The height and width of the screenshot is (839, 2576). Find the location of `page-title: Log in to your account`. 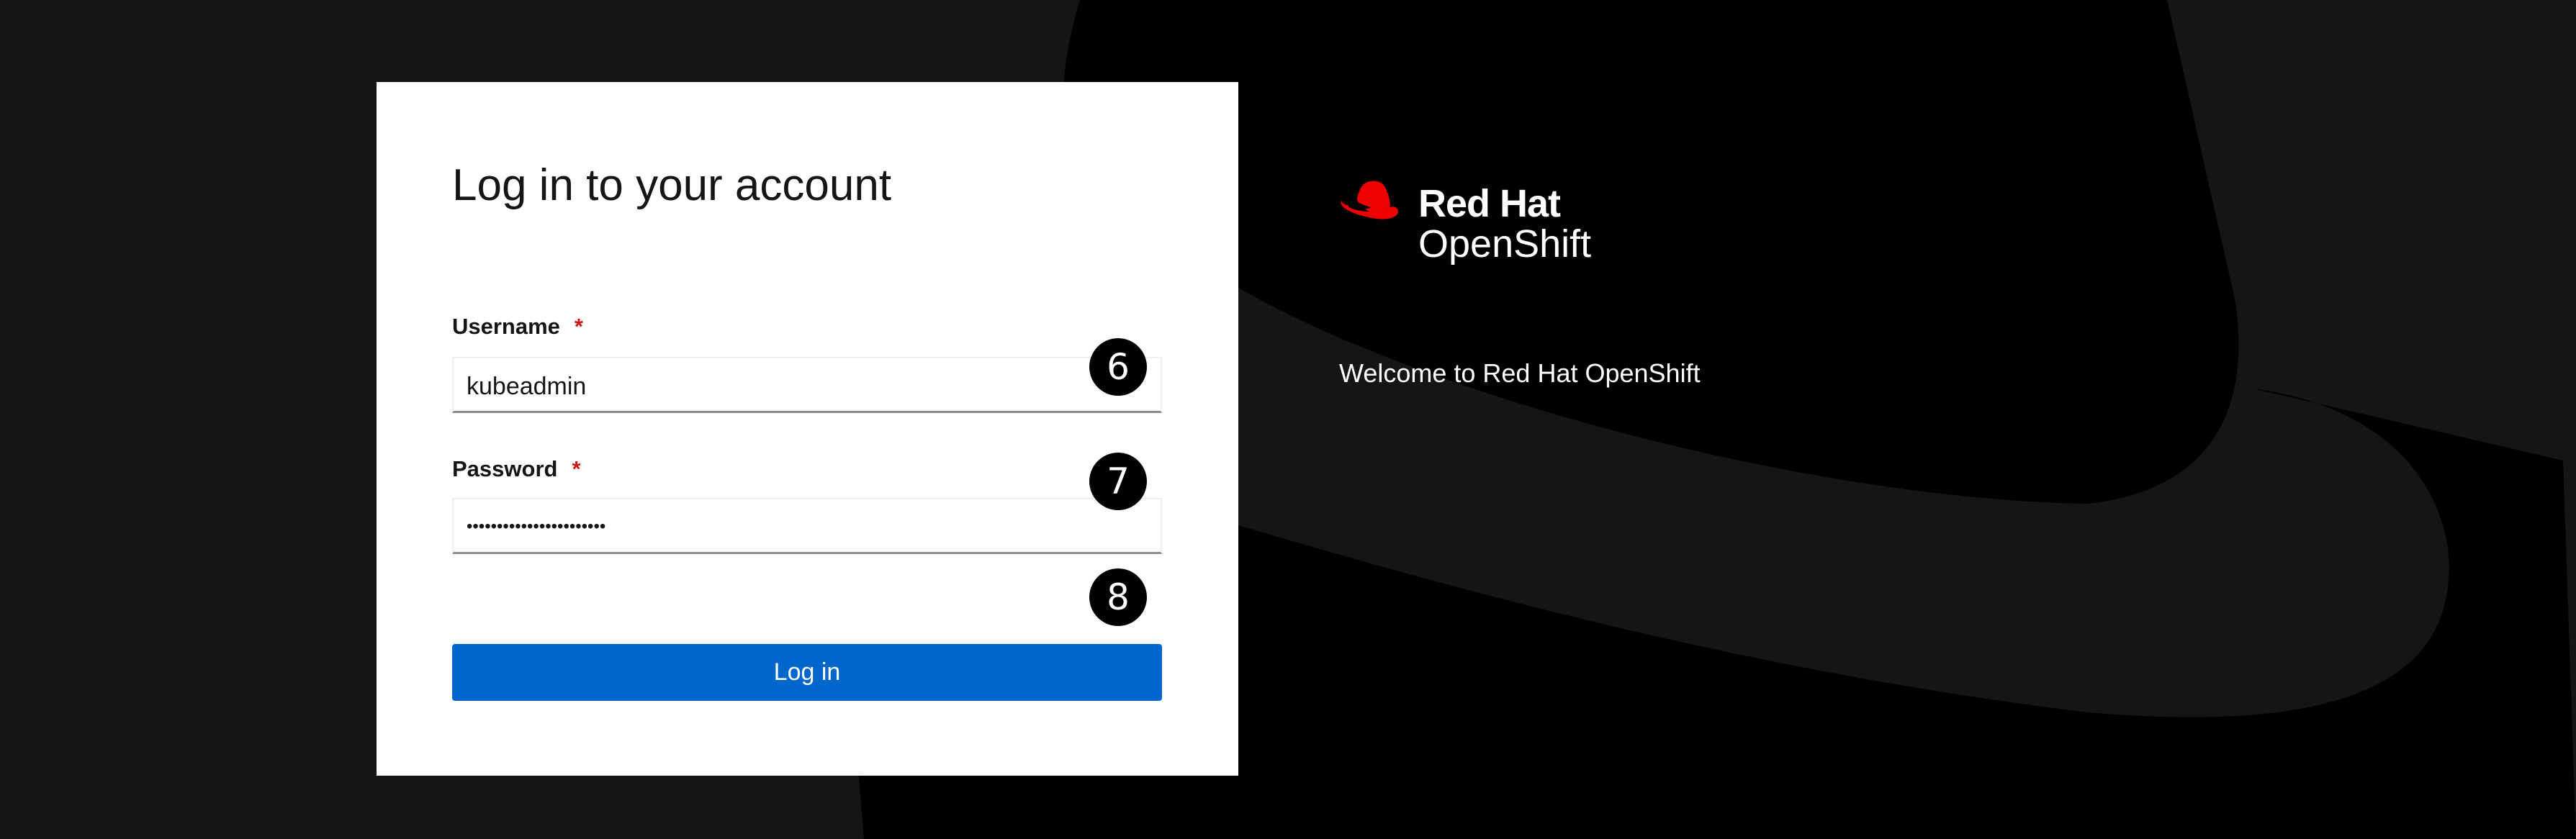

page-title: Log in to your account is located at coordinates (672, 185).